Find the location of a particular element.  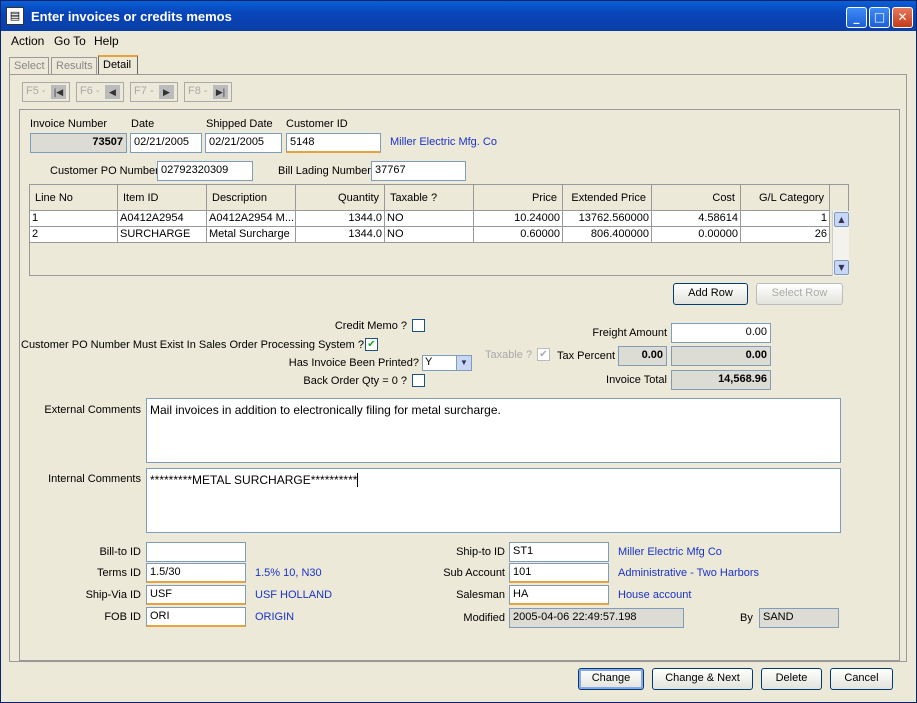

customer-id-field: 5148 is located at coordinates (333, 143).